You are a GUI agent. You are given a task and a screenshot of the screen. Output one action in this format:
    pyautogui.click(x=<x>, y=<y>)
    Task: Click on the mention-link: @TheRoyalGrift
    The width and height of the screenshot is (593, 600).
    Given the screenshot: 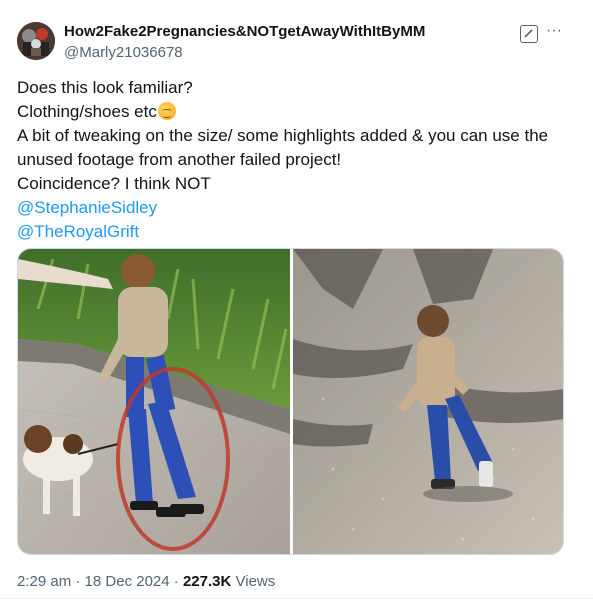 What is the action you would take?
    pyautogui.click(x=297, y=232)
    